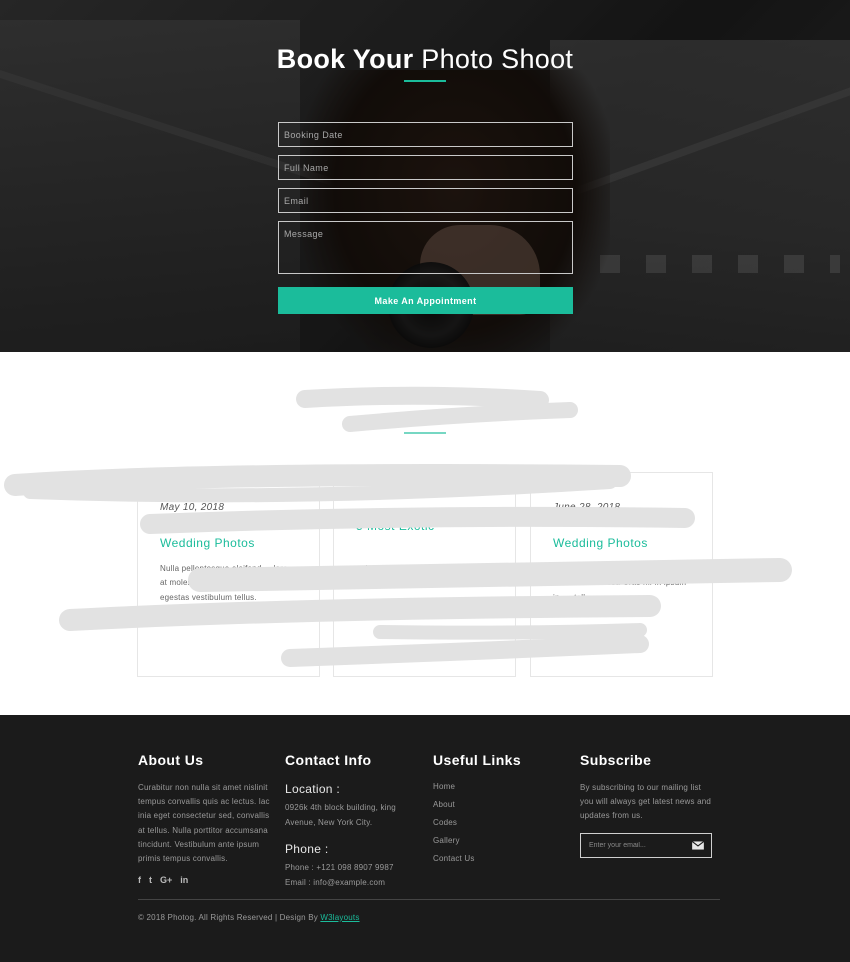 This screenshot has height=962, width=850. What do you see at coordinates (307, 849) in the screenshot?
I see `phone-label: Phone :` at bounding box center [307, 849].